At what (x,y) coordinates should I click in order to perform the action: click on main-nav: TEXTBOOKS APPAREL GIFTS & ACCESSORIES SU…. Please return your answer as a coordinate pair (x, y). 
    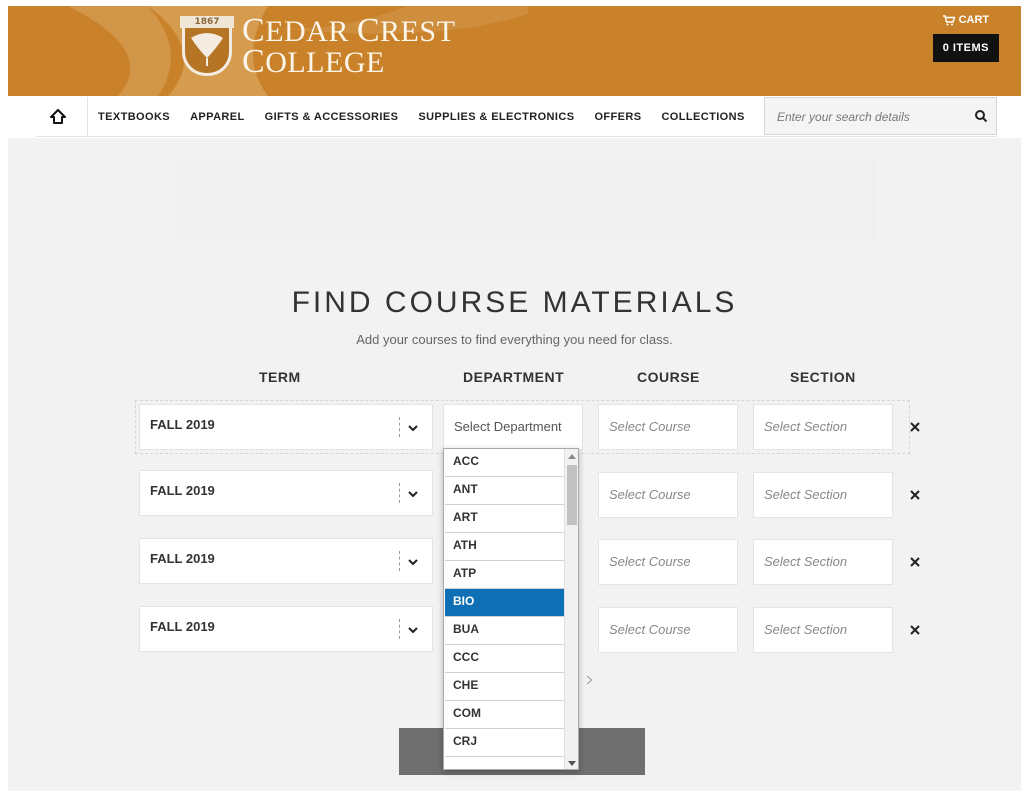
    Looking at the image, I should click on (516, 117).